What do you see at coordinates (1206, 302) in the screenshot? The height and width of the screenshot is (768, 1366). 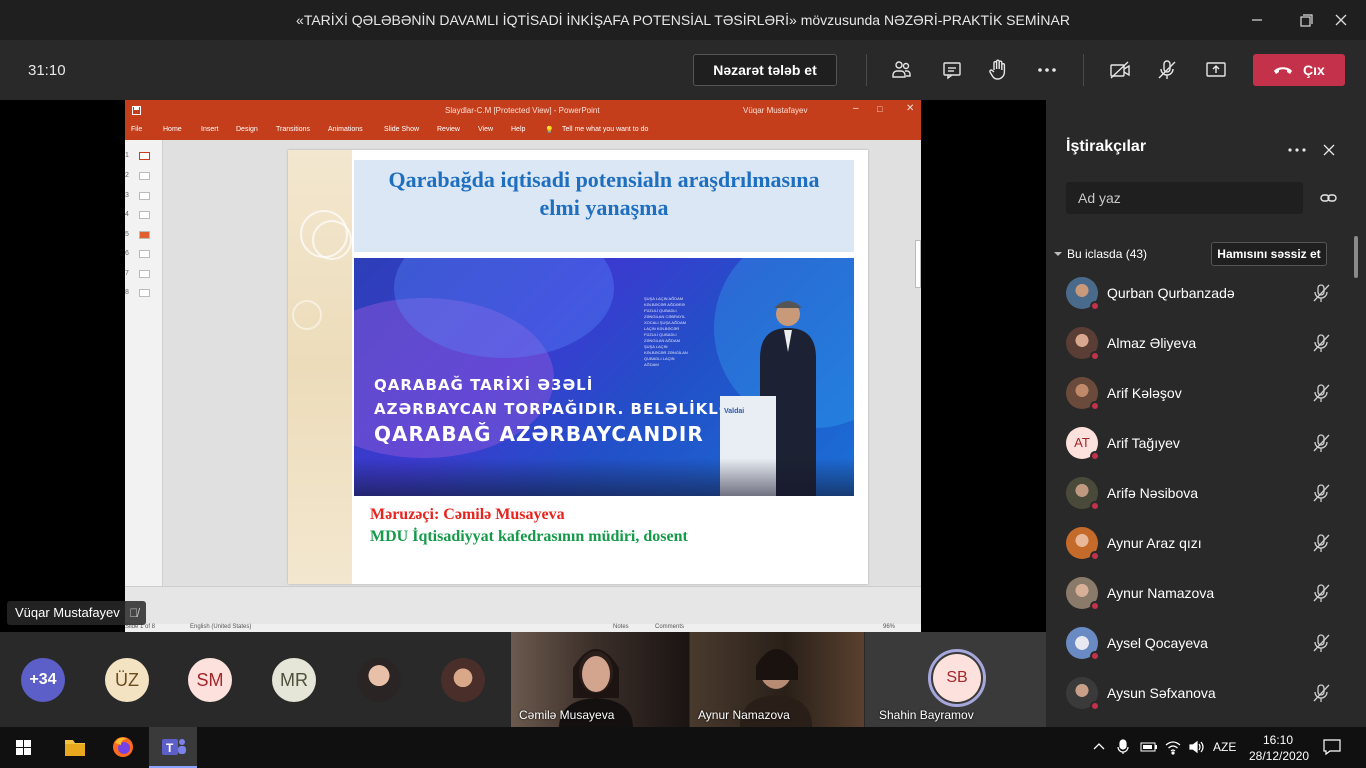 I see `participant-row: Qurban Qurbanzadə` at bounding box center [1206, 302].